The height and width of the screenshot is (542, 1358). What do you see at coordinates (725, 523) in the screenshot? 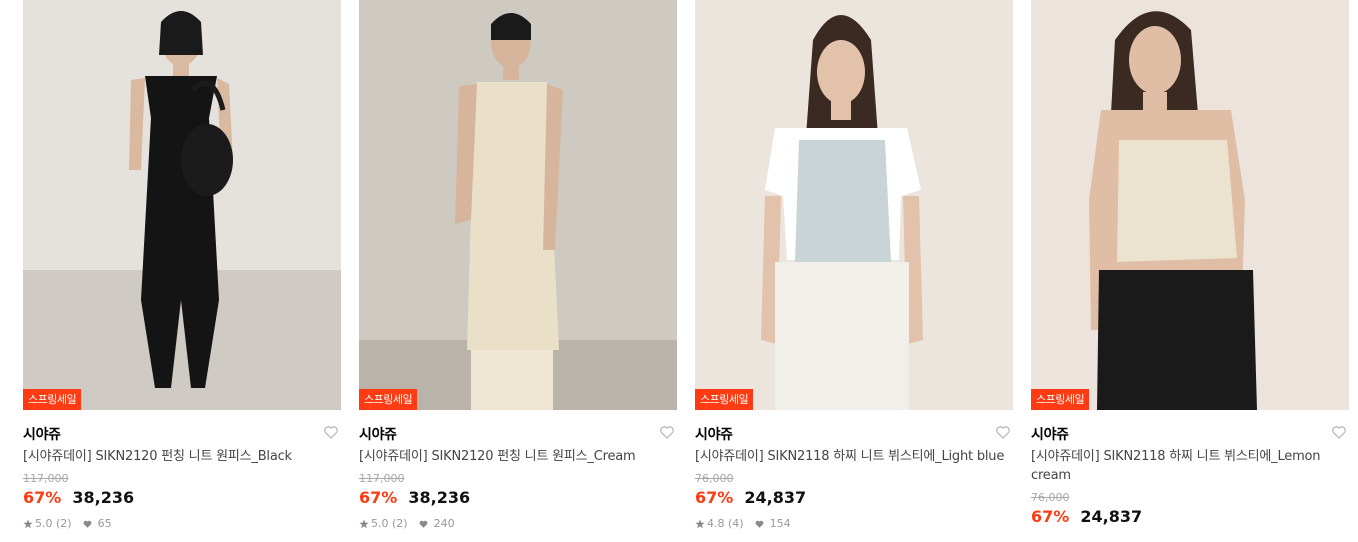
I see `rating-text: 4.8 (4)` at bounding box center [725, 523].